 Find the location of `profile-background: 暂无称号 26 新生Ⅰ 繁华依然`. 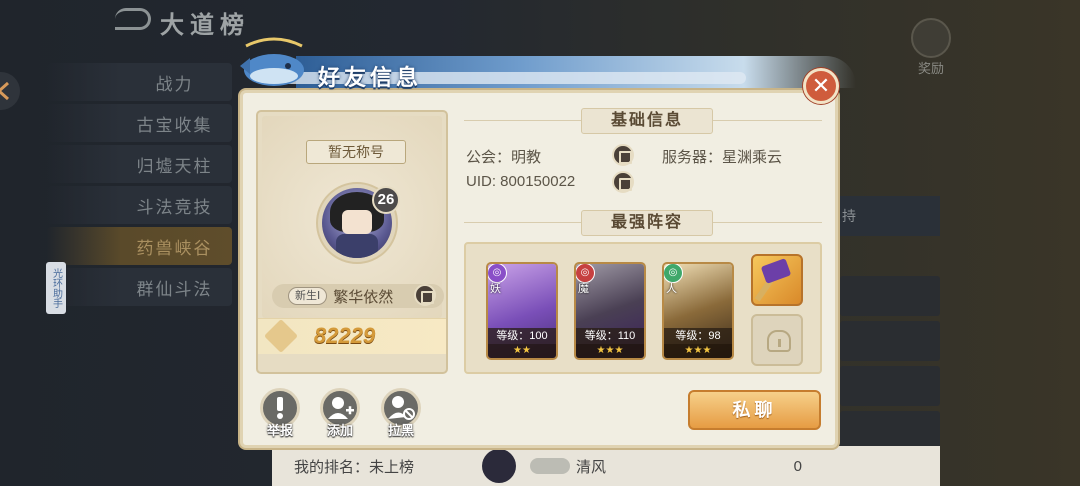

profile-background: 暂无称号 26 新生Ⅰ 繁华依然 is located at coordinates (353, 217).